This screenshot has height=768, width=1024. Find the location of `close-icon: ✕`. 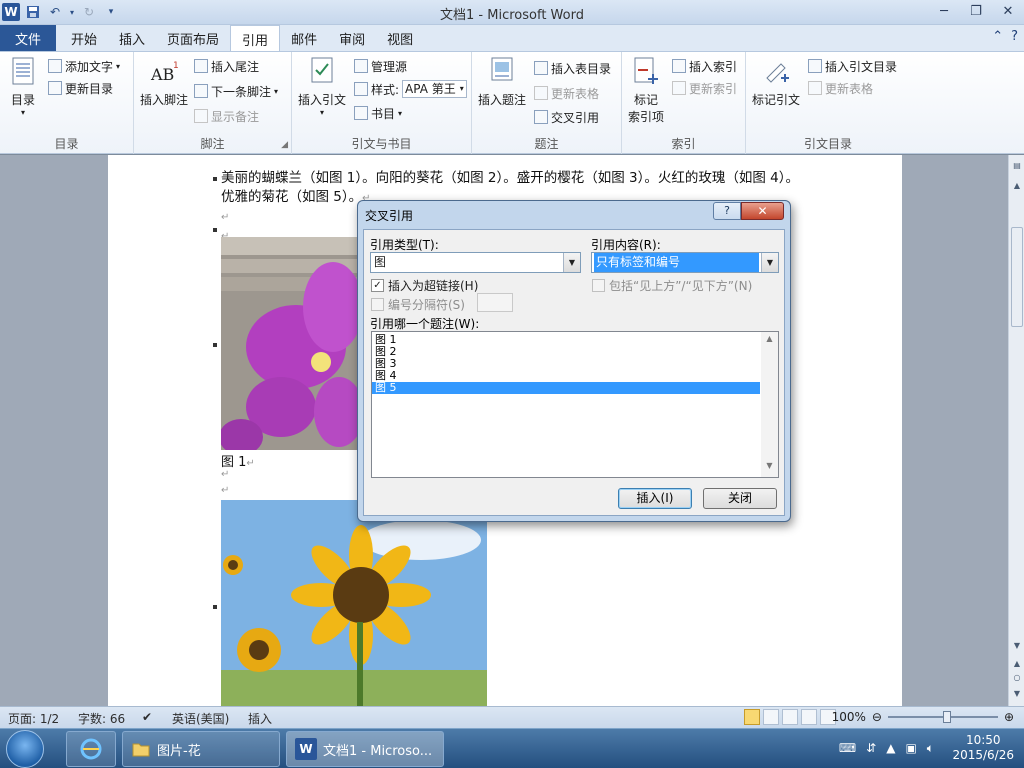

close-icon: ✕ is located at coordinates (1008, 11).